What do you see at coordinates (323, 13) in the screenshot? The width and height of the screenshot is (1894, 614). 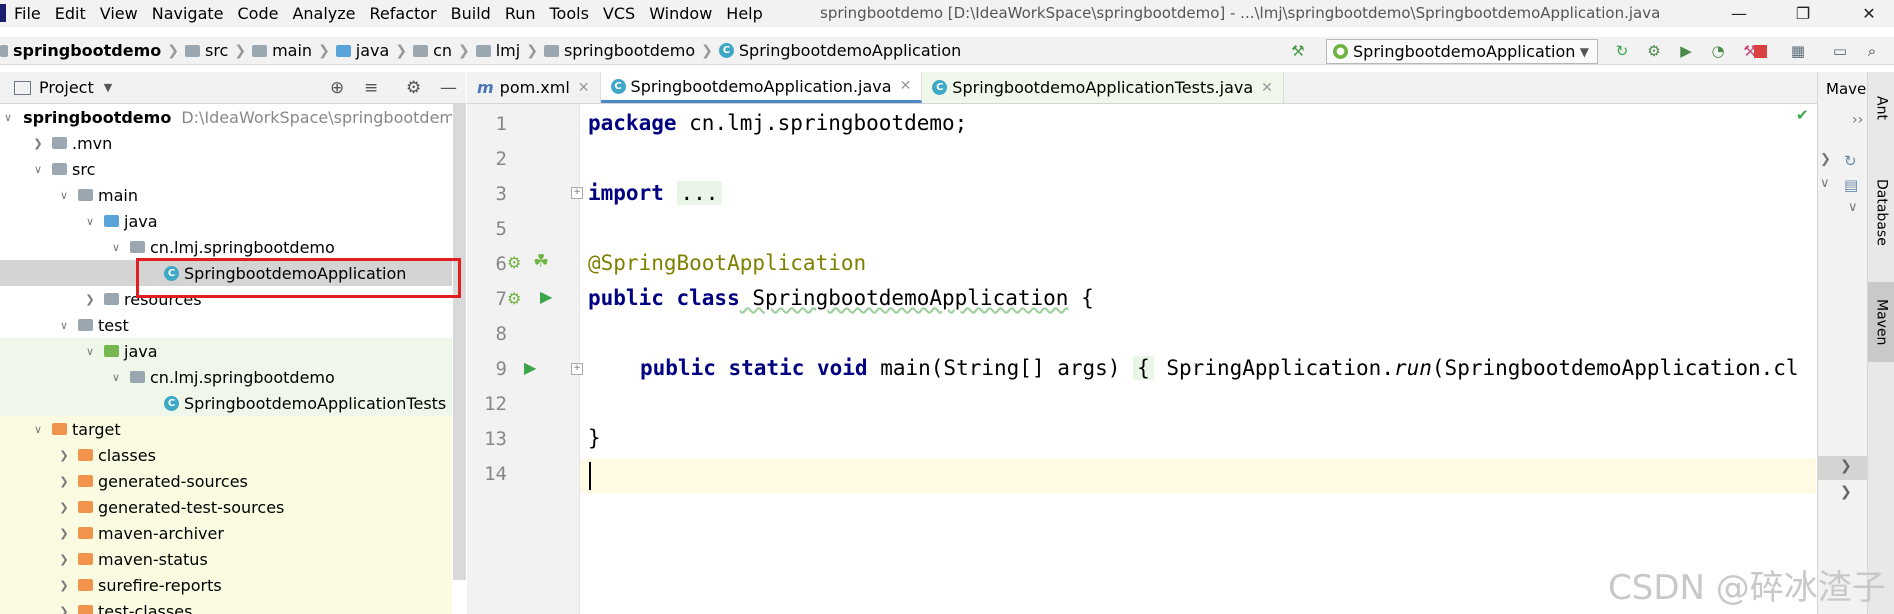 I see `menu-analyze: Analyze` at bounding box center [323, 13].